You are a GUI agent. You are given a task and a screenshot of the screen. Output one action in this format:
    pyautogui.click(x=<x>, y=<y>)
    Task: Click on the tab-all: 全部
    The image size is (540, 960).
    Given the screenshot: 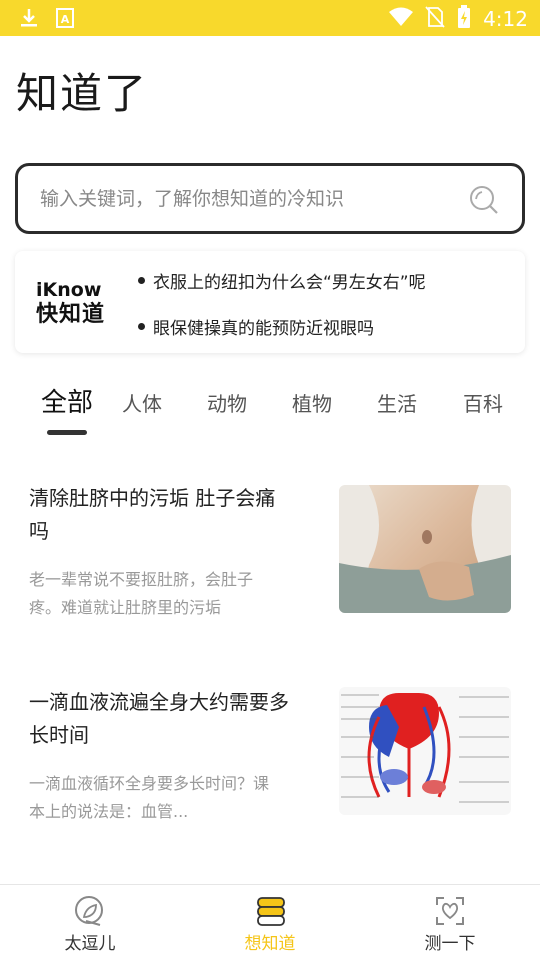 What is the action you would take?
    pyautogui.click(x=67, y=400)
    